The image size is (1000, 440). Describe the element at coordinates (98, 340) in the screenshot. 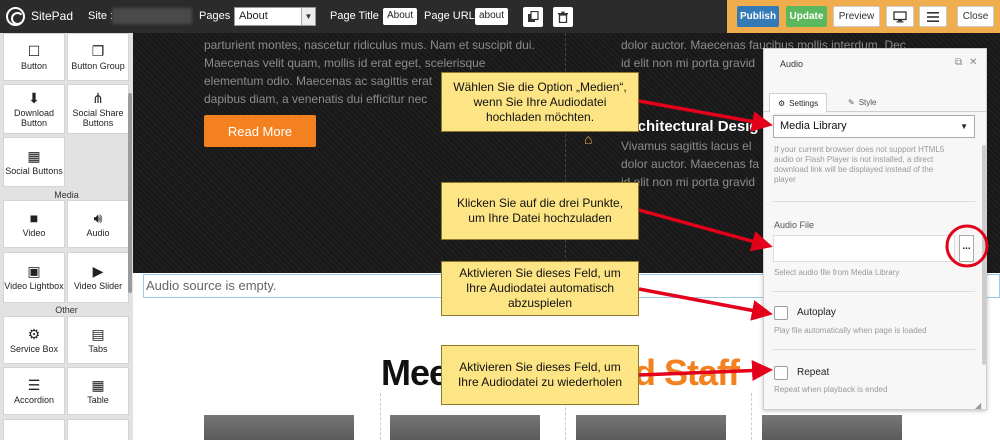

I see `widget-tabs: ▤ Tabs` at that location.